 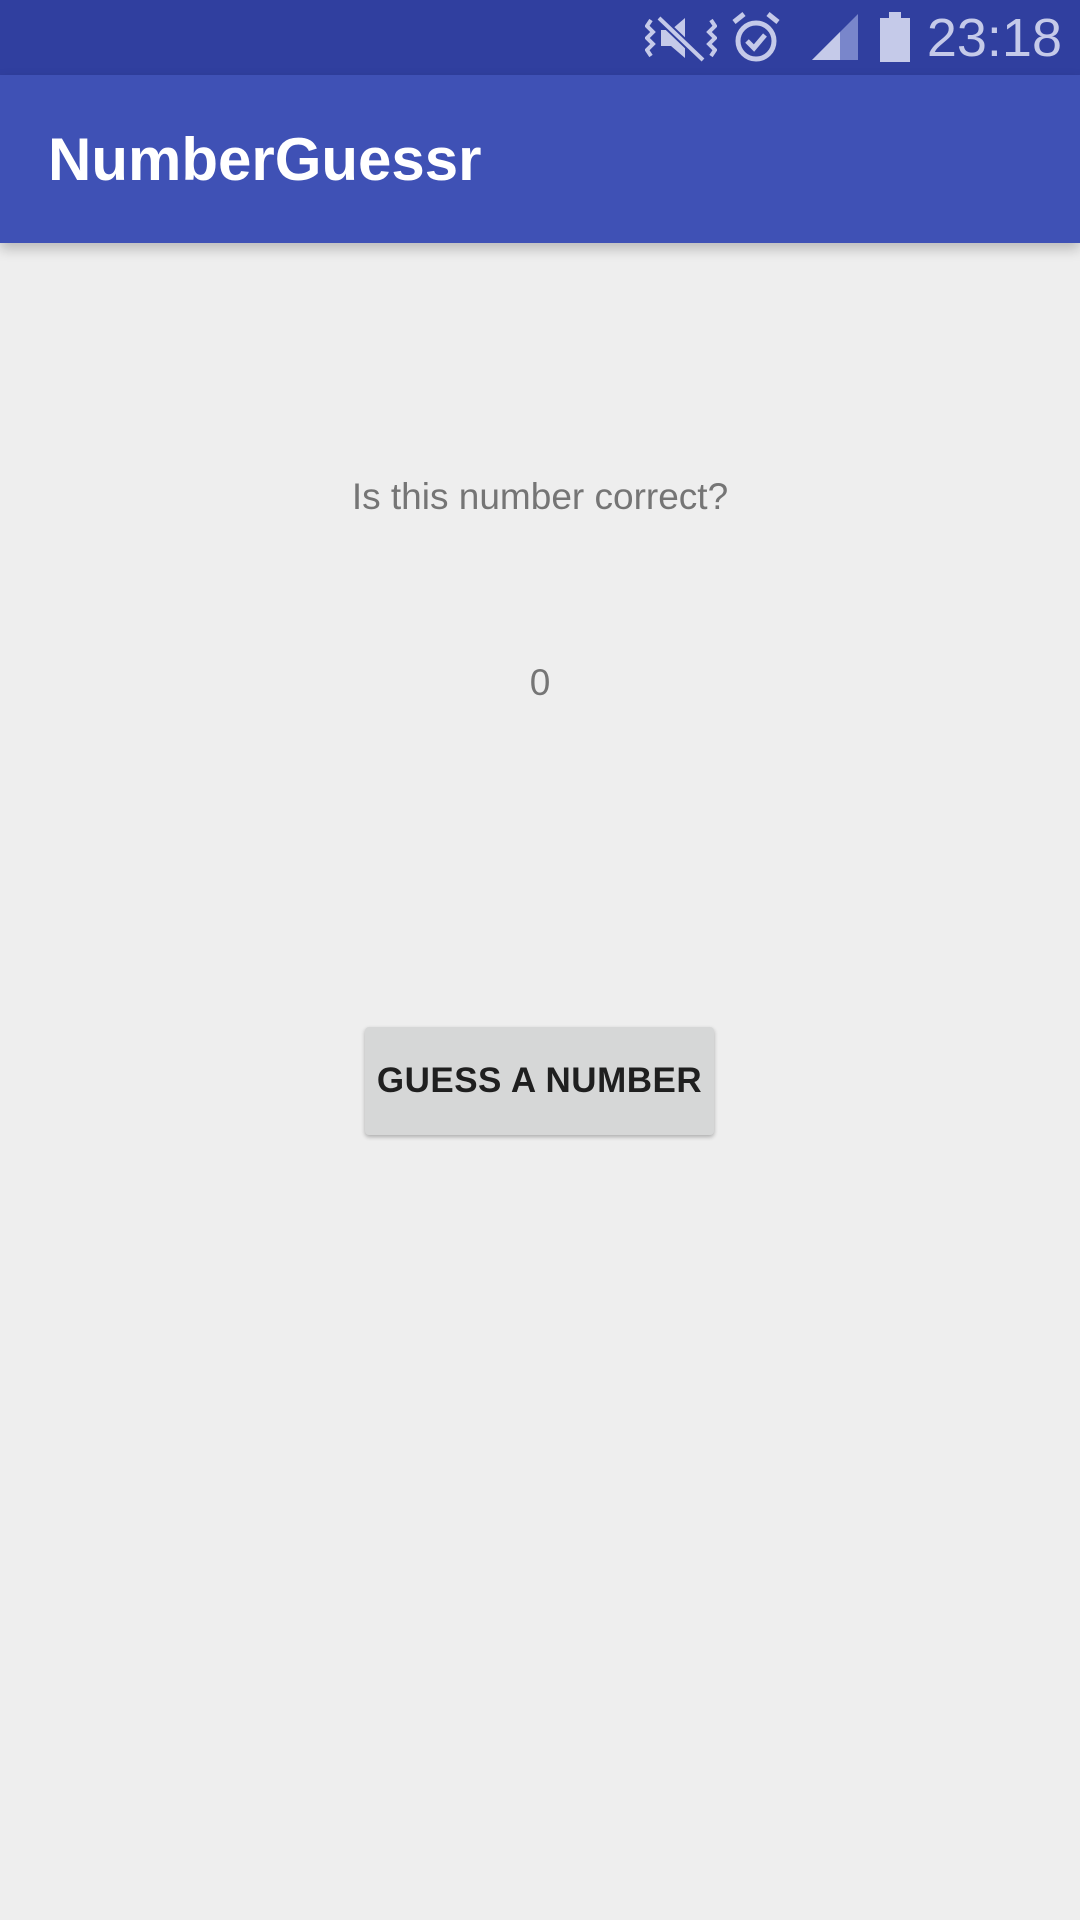 What do you see at coordinates (540, 496) in the screenshot?
I see `prompt-text: Is this number correct?` at bounding box center [540, 496].